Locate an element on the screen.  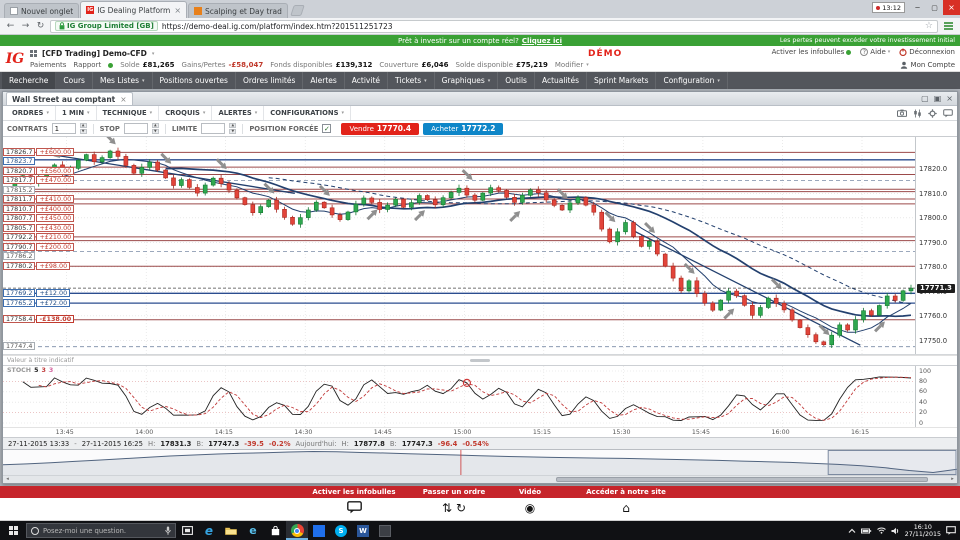
store-icon is located at coordinates (275, 530).